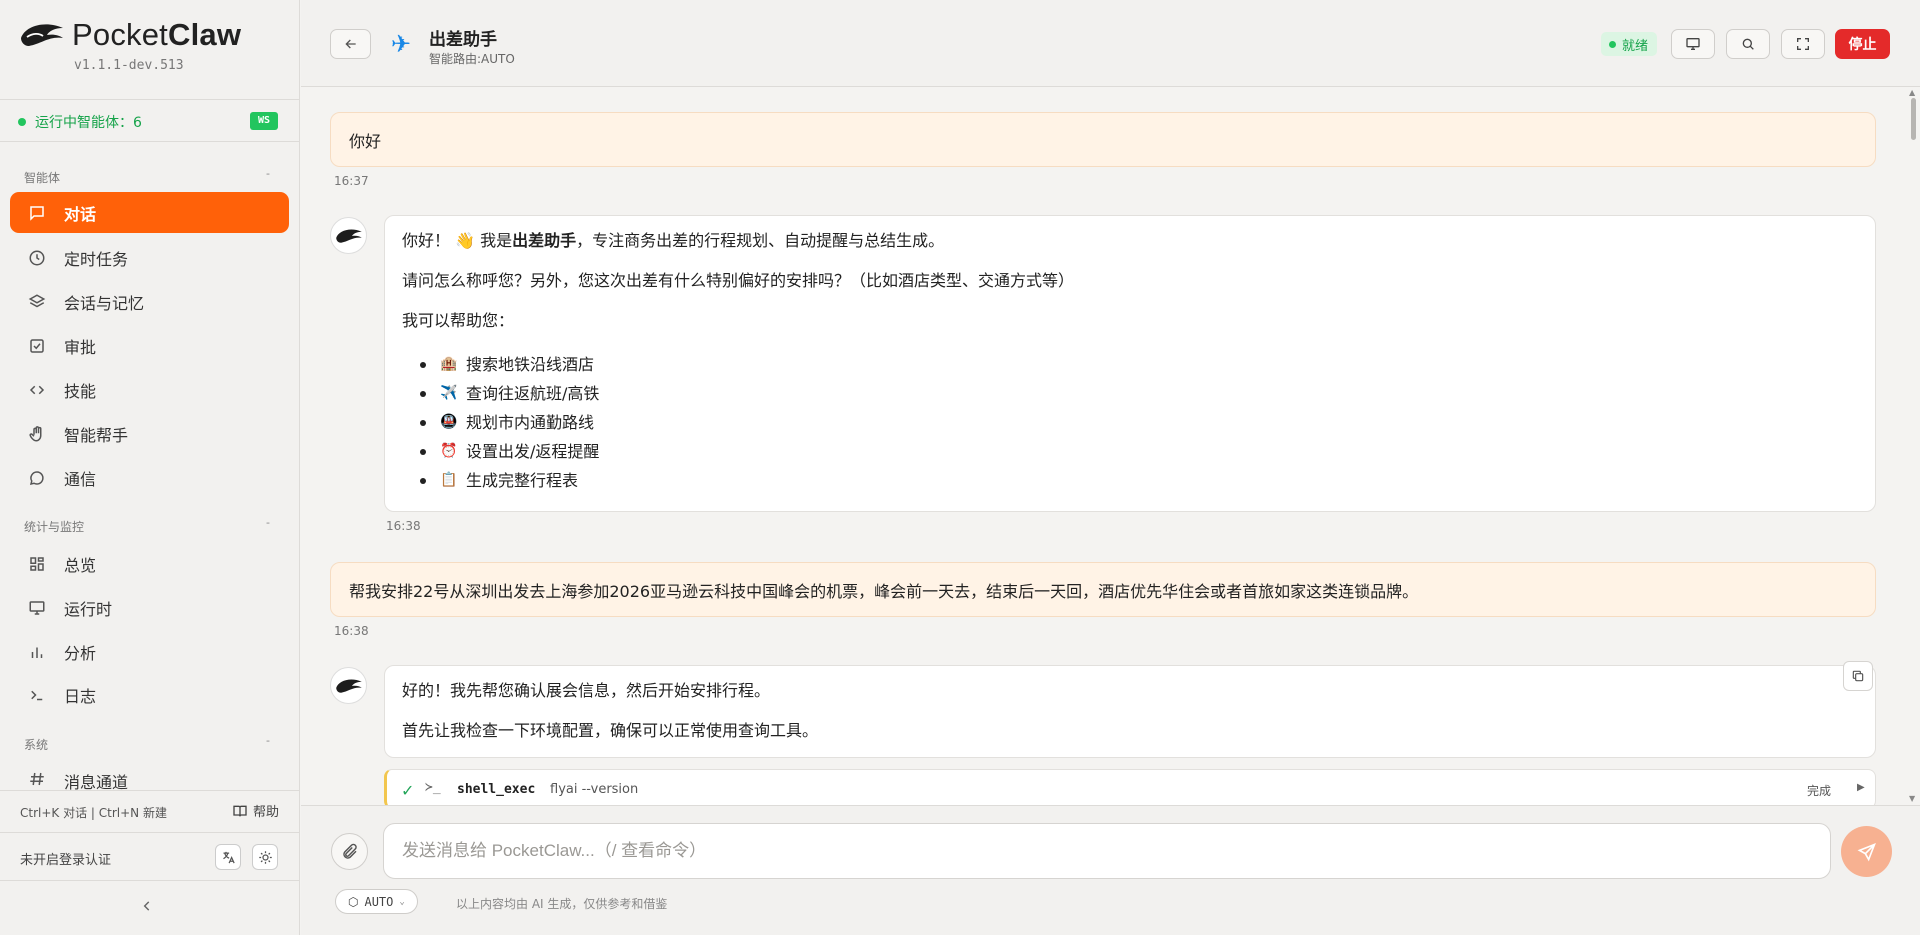 Image resolution: width=1920 pixels, height=935 pixels. Describe the element at coordinates (1139, 480) in the screenshot. I see `list-item: 📋 生成完整行程表` at that location.